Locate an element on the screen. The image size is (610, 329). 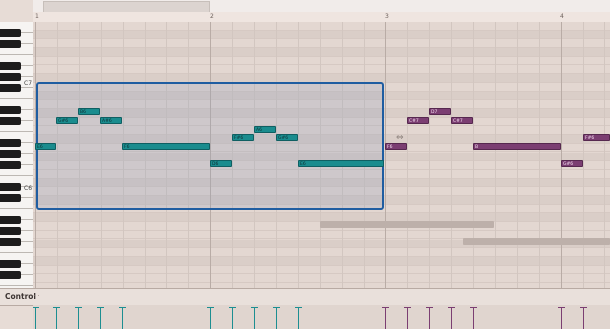
ruler-tick: 2 is located at coordinates (212, 16).